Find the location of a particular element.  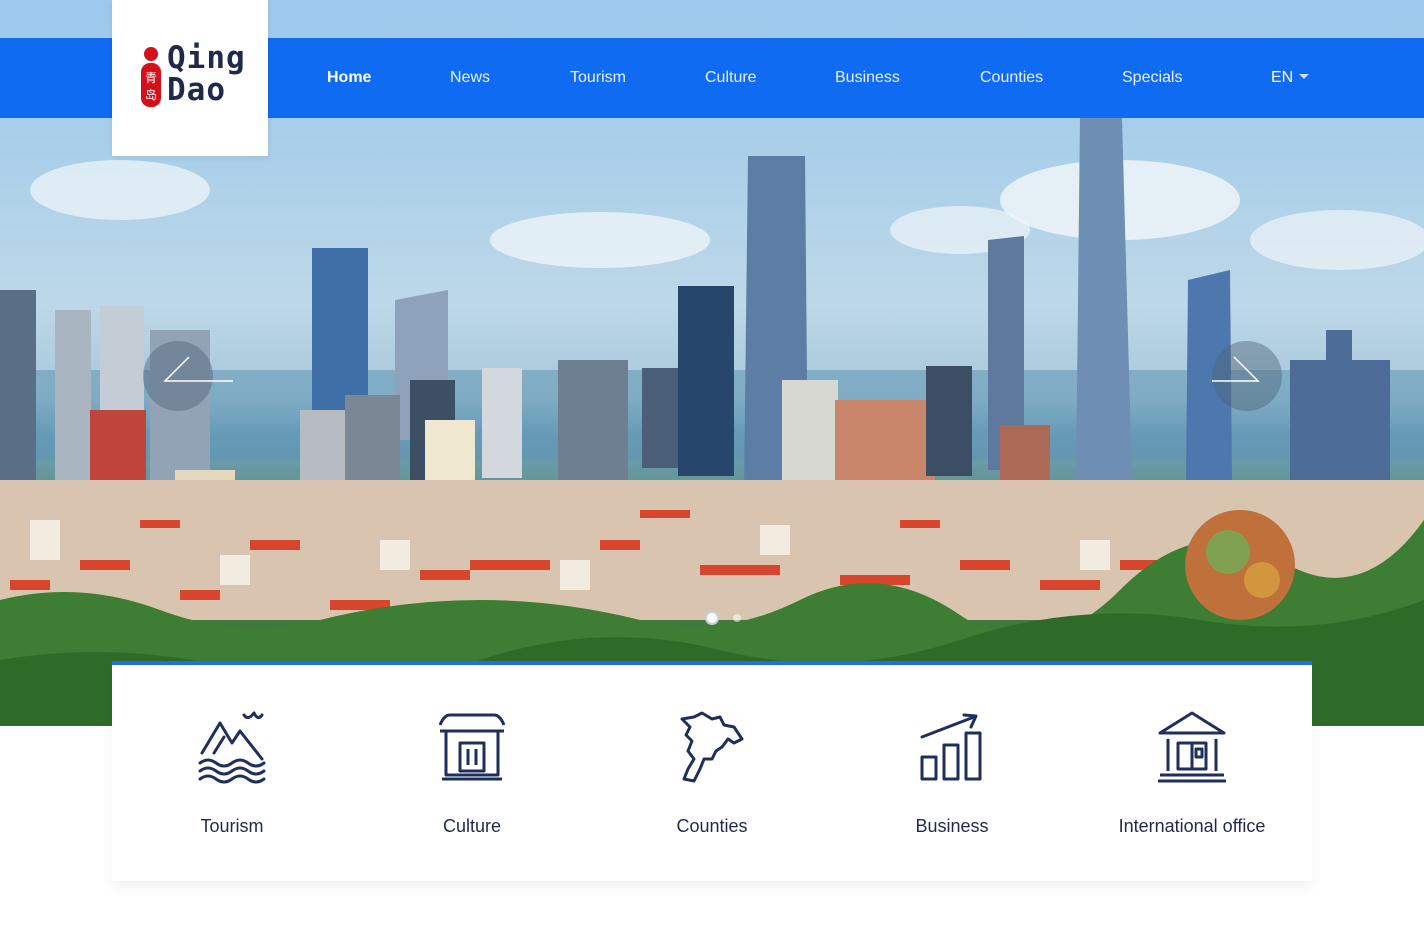

arrow-left-icon is located at coordinates (198, 369).